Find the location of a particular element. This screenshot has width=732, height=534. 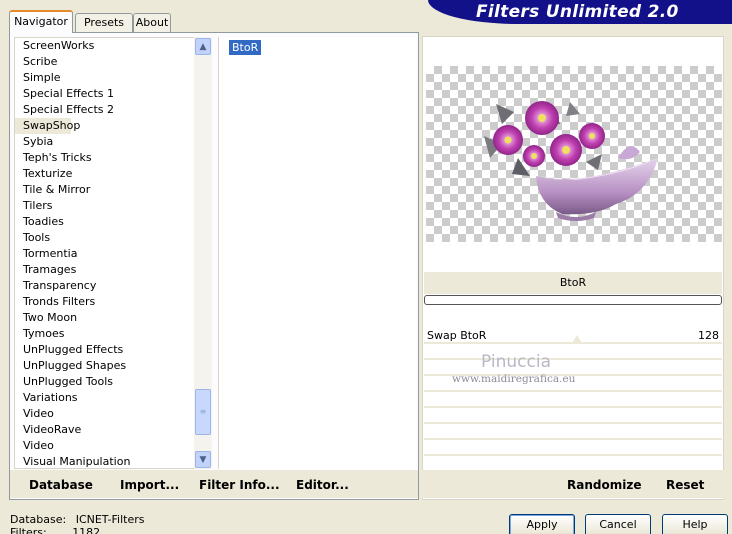

category-item: Two Moon is located at coordinates (113, 318).